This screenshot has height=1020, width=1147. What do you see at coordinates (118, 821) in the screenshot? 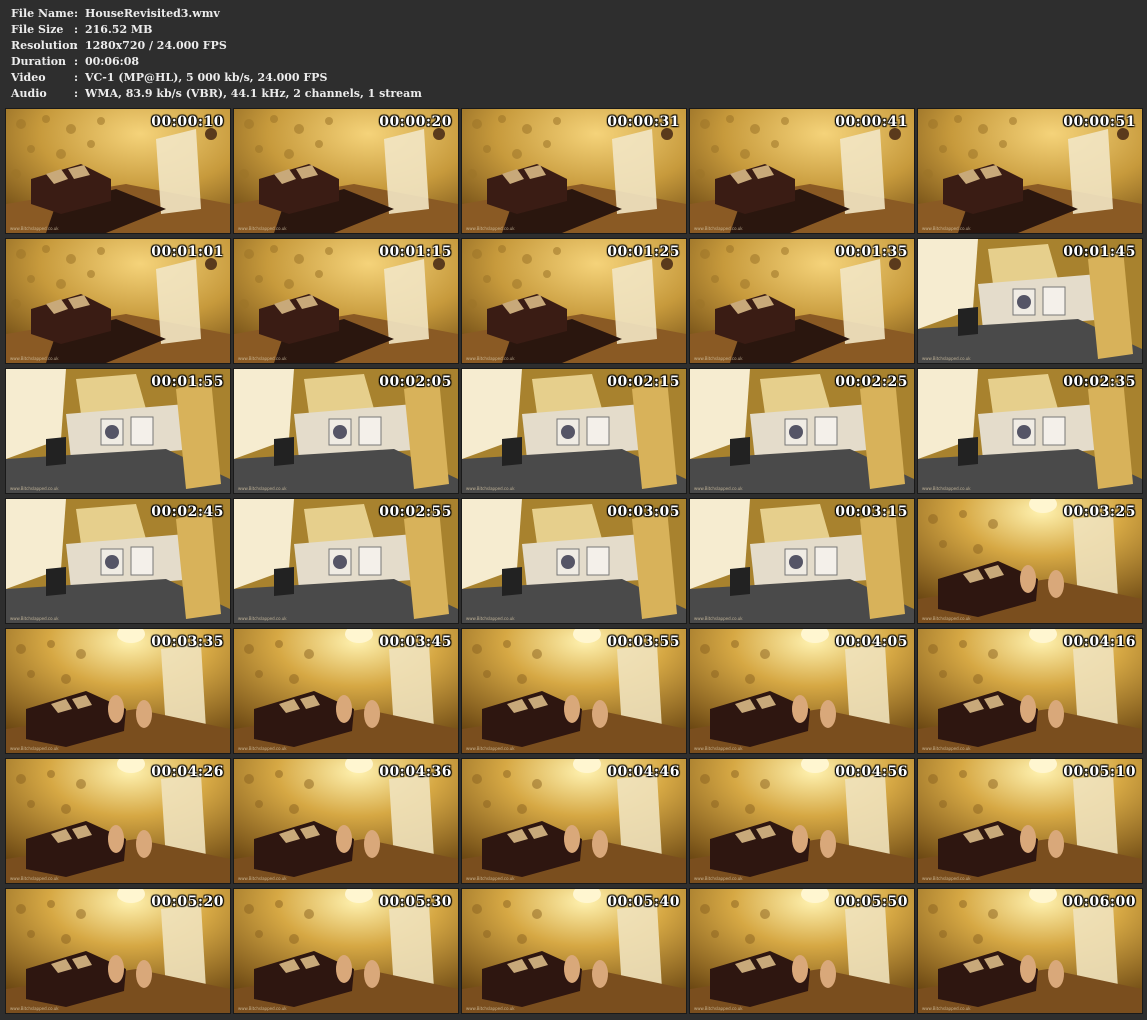
I see `video-thumbnail: www.Bitchslapped.co.uk 00:04:26` at bounding box center [118, 821].